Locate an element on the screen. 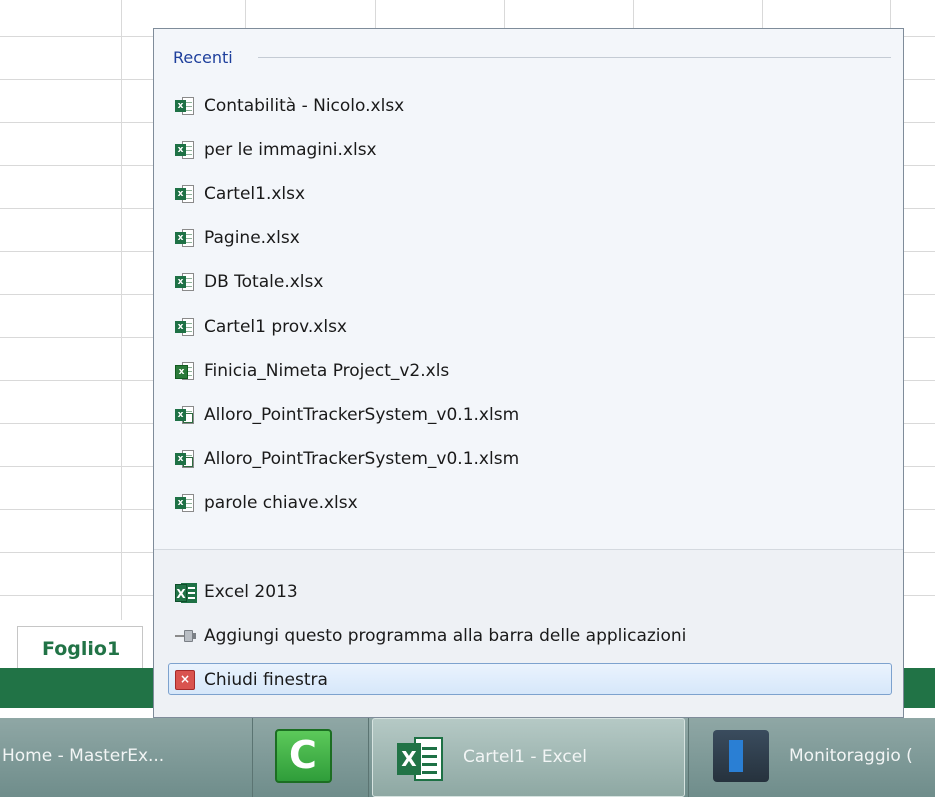  sheet-tab-foglio1: Foglio1 is located at coordinates (80, 647).